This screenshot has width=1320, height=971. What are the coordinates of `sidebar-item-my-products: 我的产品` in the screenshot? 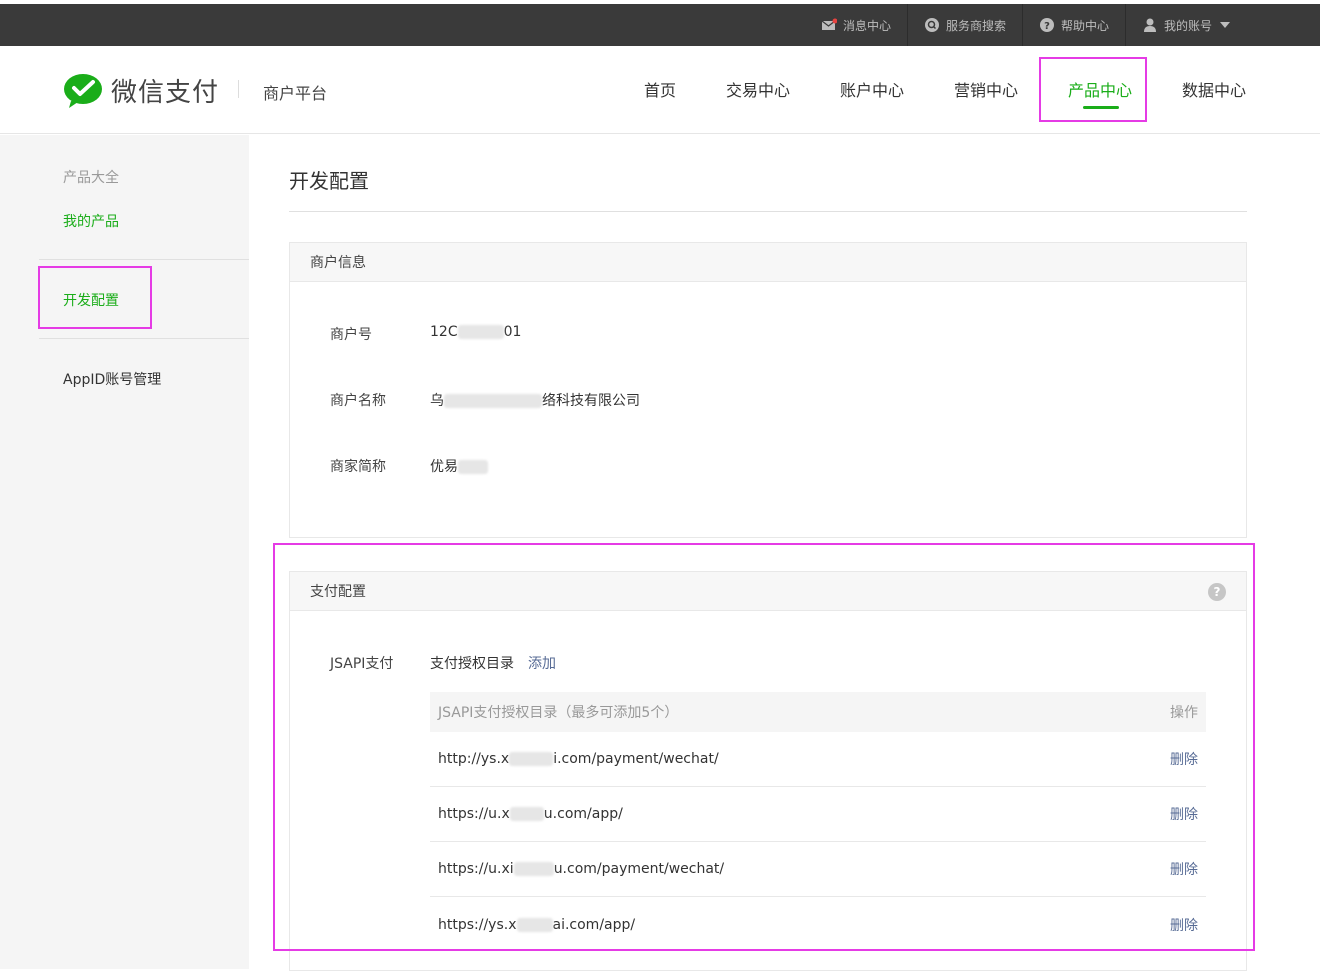 It's located at (91, 221).